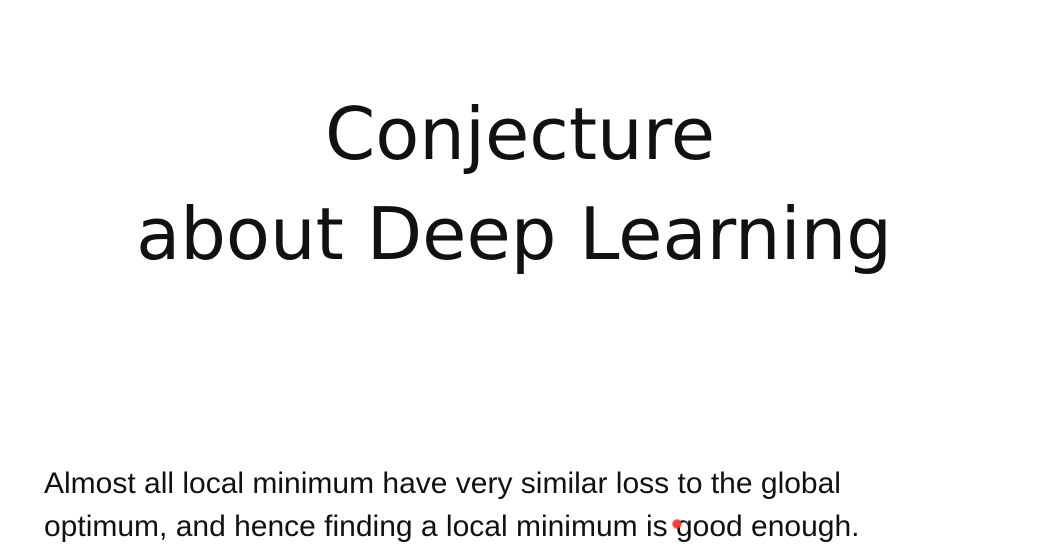 The image size is (1040, 549). I want to click on laser-pointer-icon, so click(677, 524).